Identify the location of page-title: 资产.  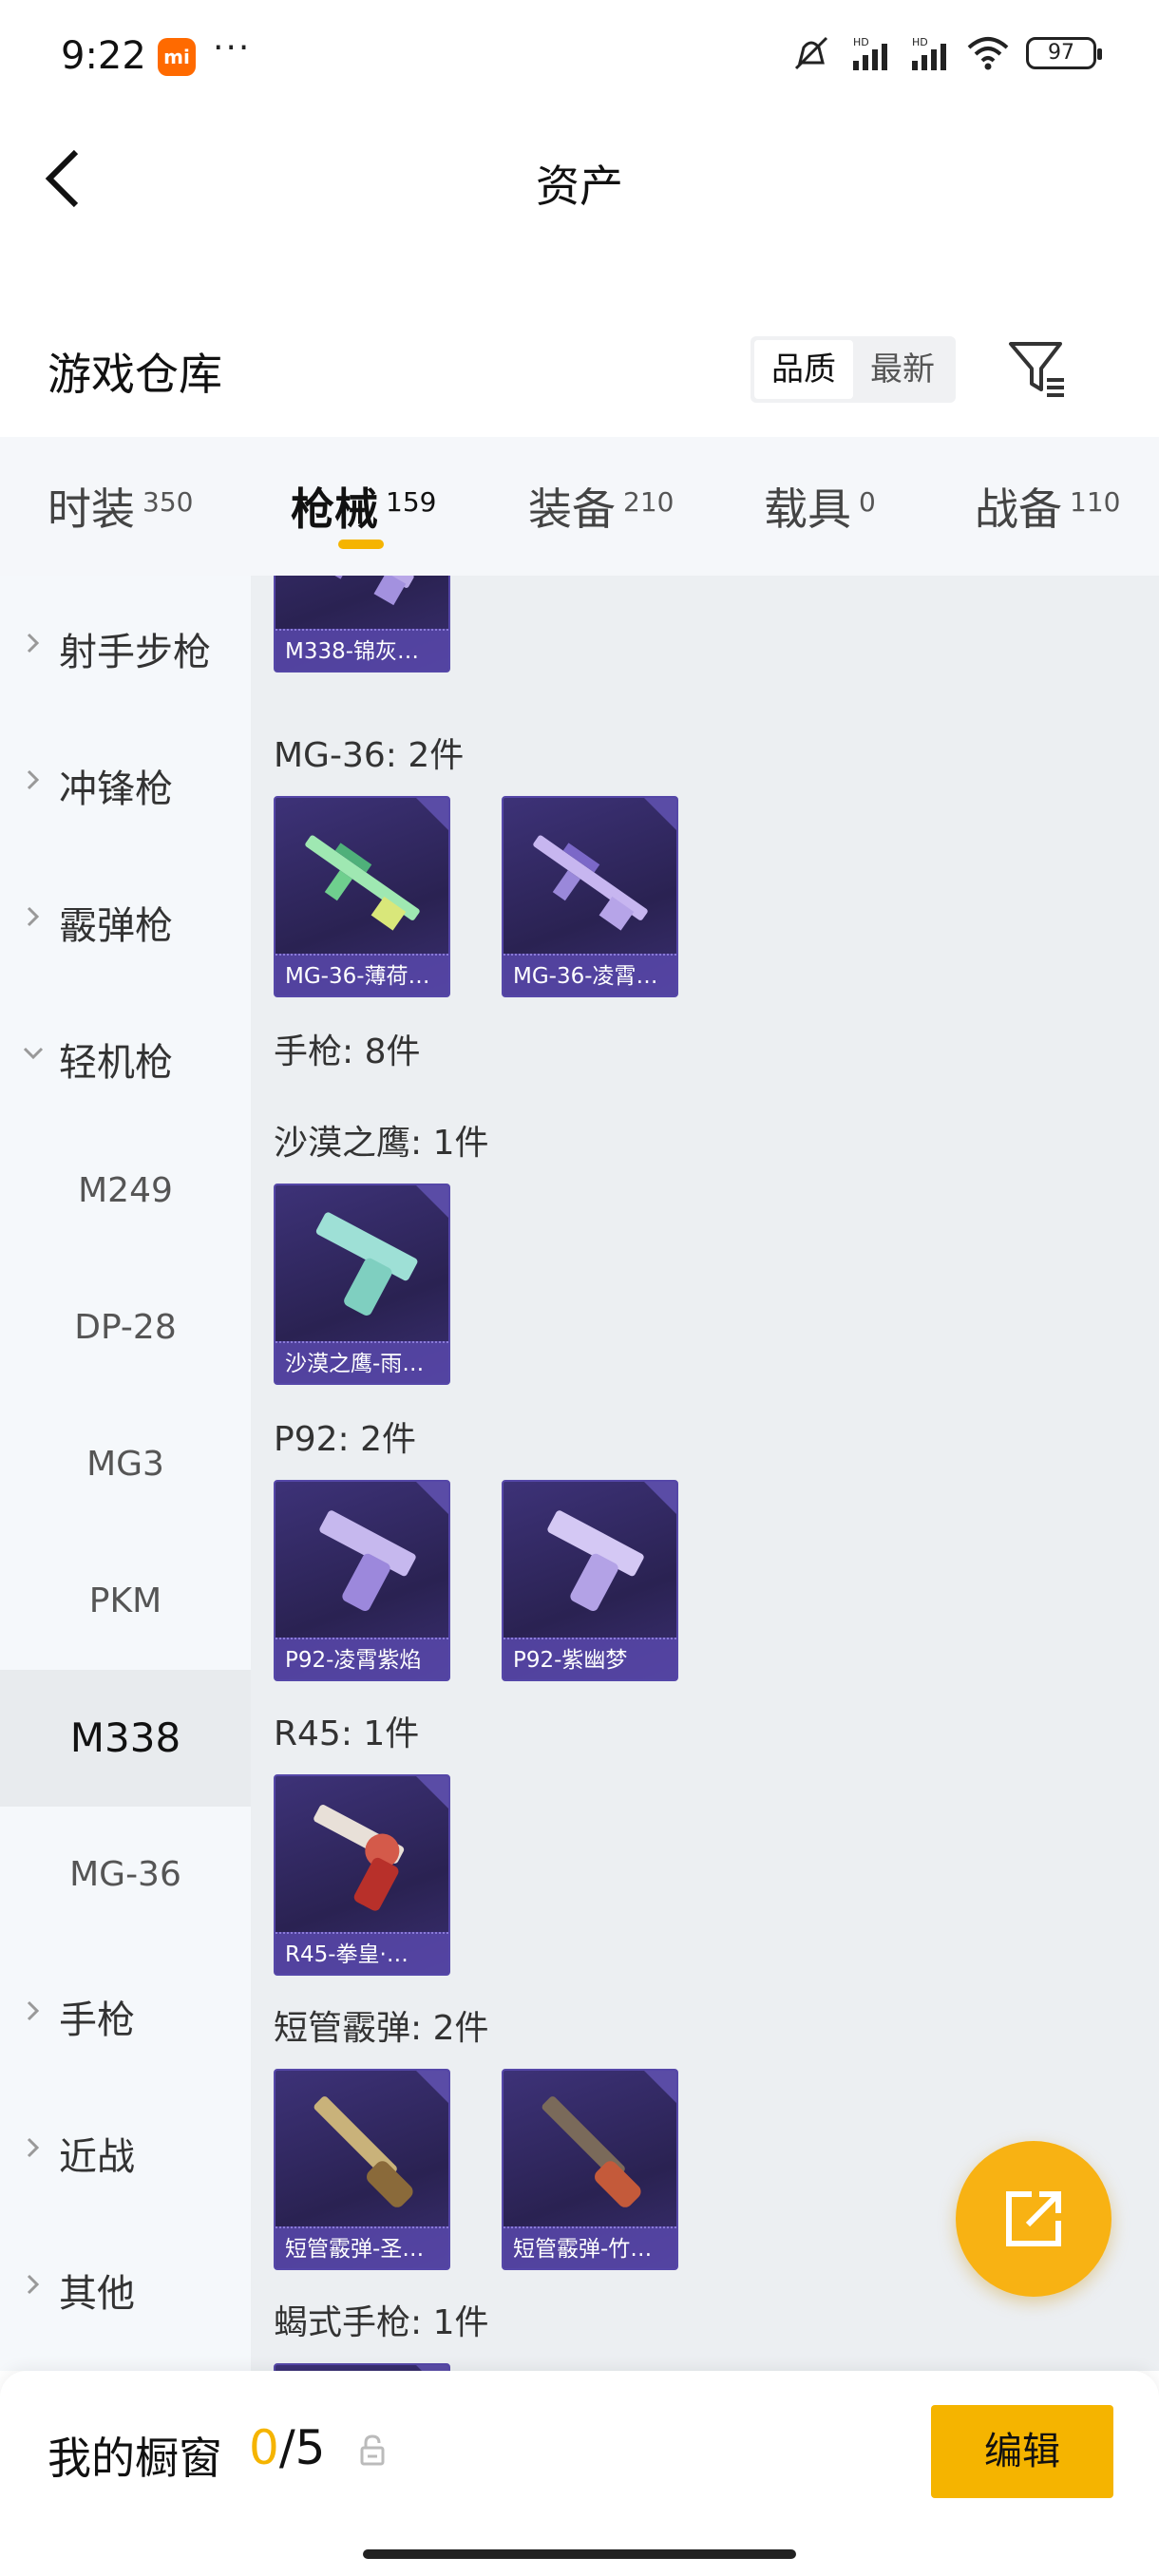
(579, 186).